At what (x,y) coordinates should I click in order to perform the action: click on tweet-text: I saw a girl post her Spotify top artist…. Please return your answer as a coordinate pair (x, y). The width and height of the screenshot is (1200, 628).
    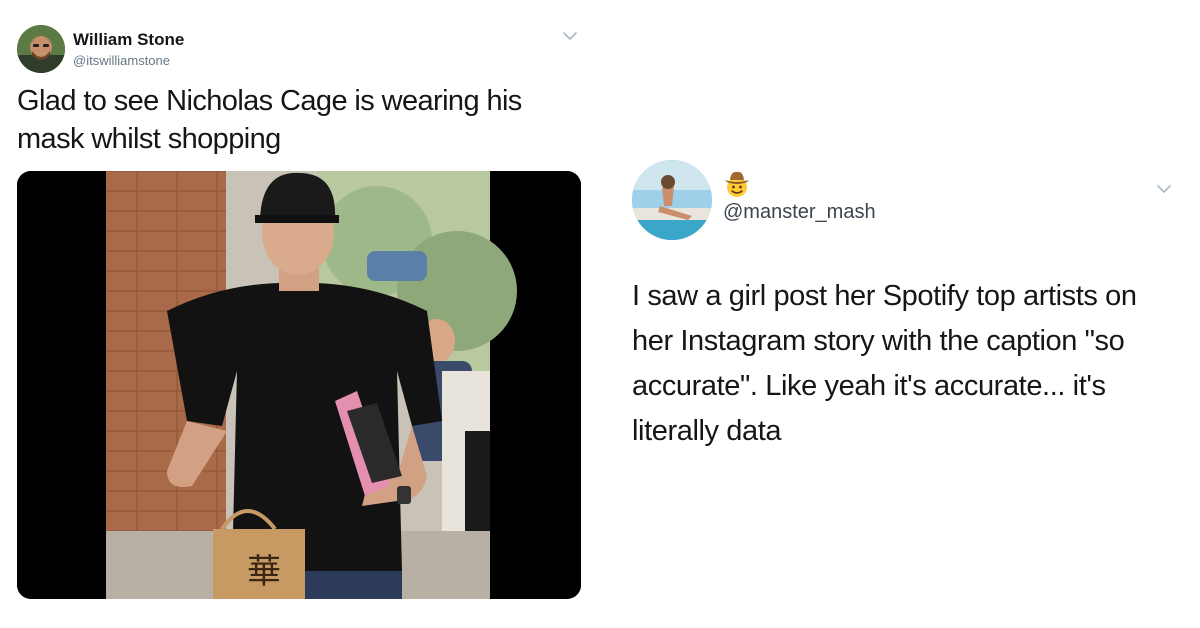
    Looking at the image, I should click on (884, 363).